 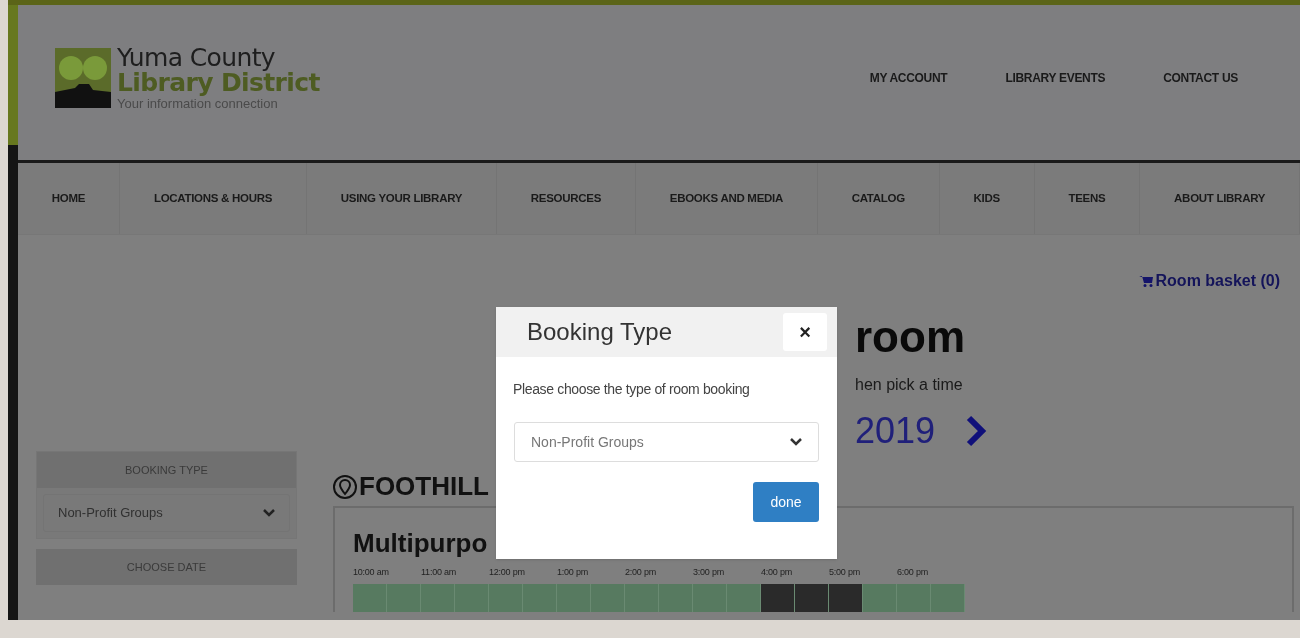 I want to click on room-basket-link: Room basket (0), so click(x=1209, y=281).